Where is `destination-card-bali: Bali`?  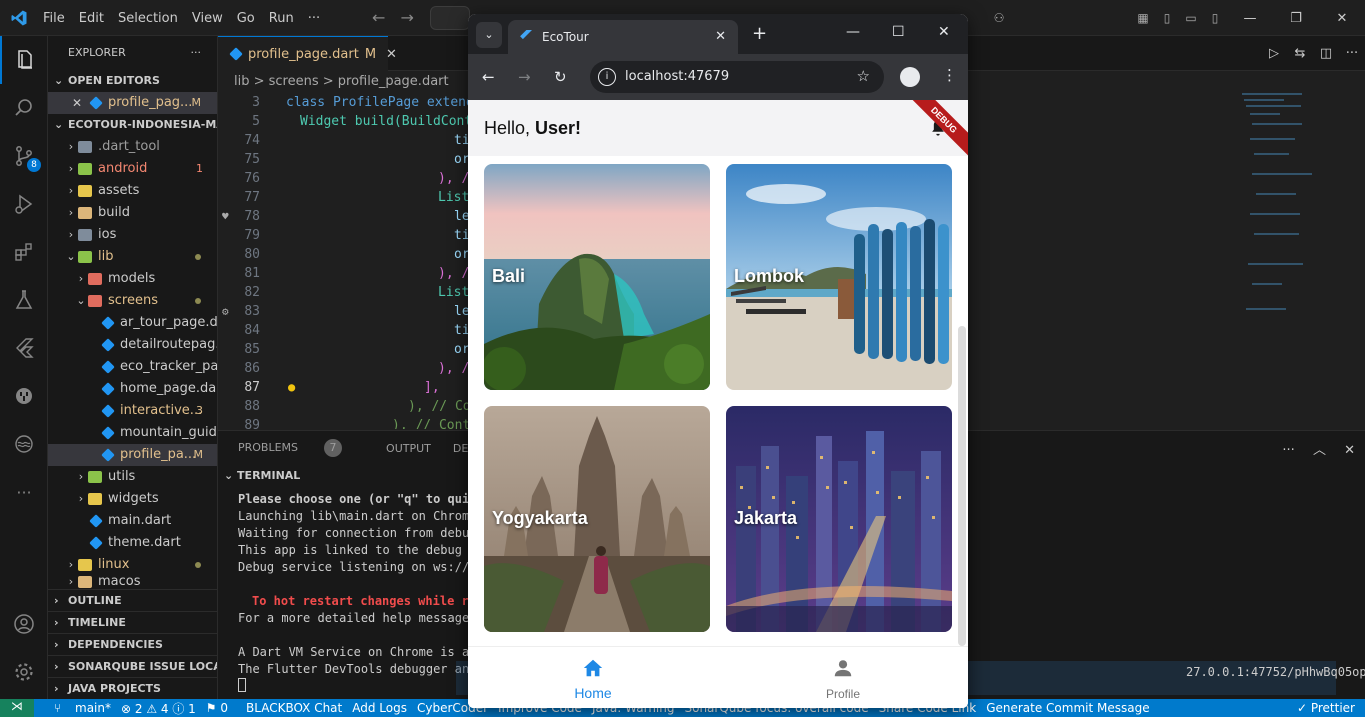 destination-card-bali: Bali is located at coordinates (597, 277).